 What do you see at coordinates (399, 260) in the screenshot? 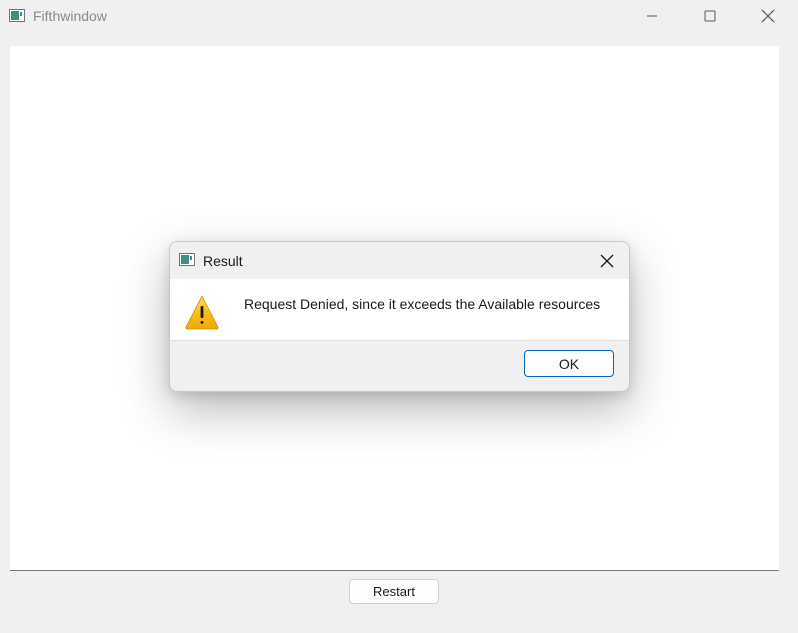
I see `dialog-titlebar: Result` at bounding box center [399, 260].